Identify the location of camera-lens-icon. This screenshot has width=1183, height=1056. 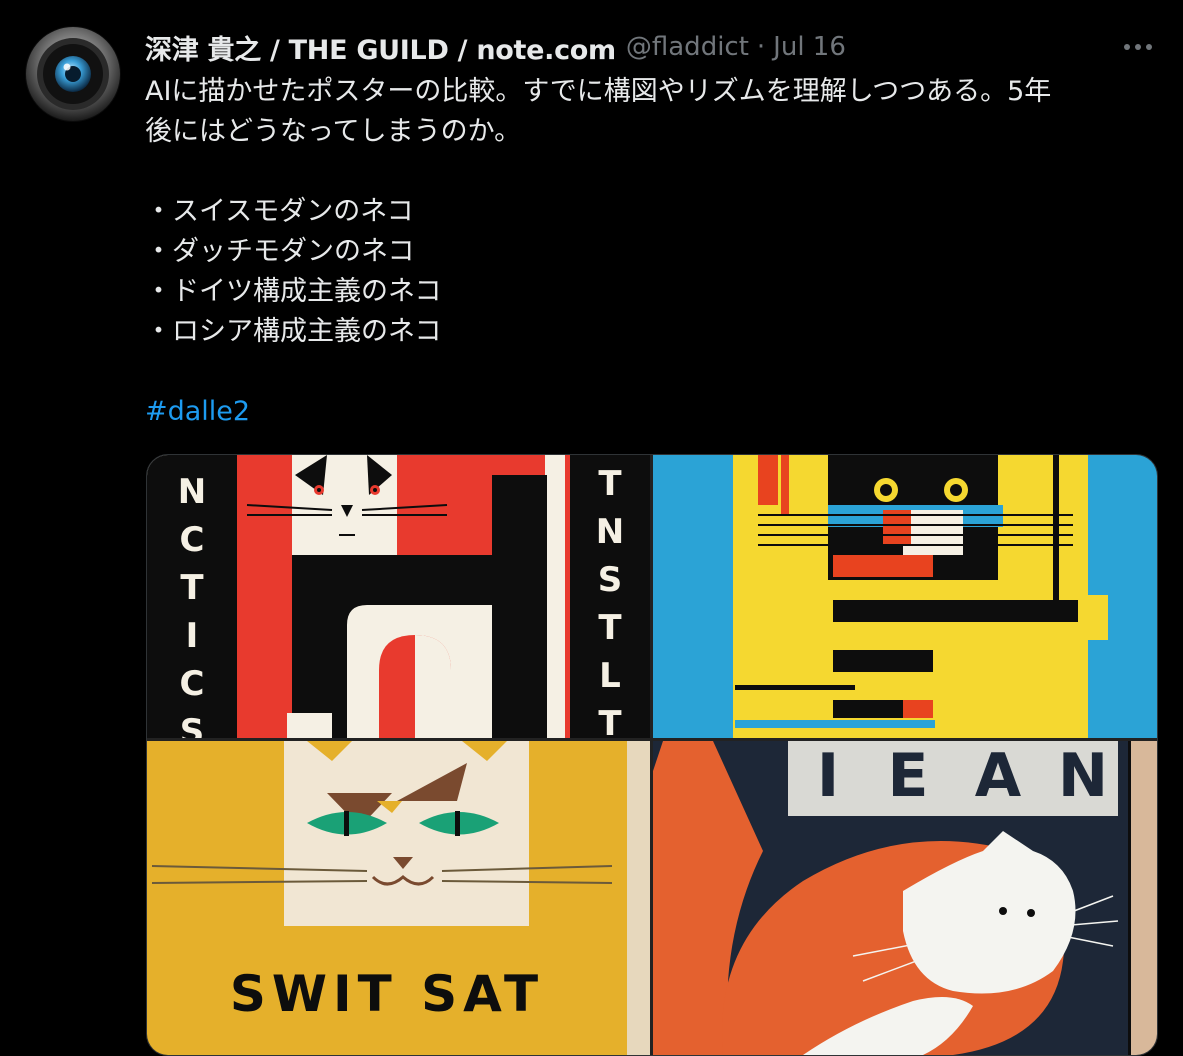
(73, 74).